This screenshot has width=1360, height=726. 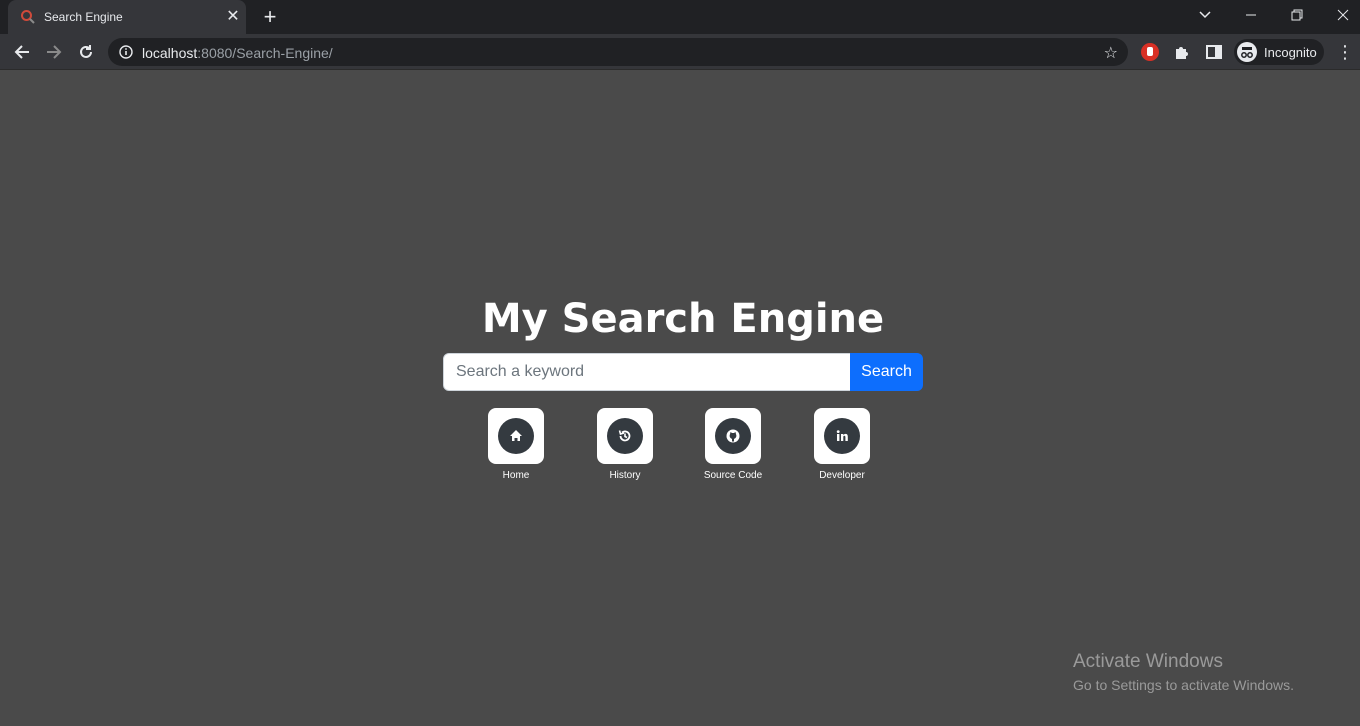 I want to click on source-code-label: Source Code, so click(x=733, y=475).